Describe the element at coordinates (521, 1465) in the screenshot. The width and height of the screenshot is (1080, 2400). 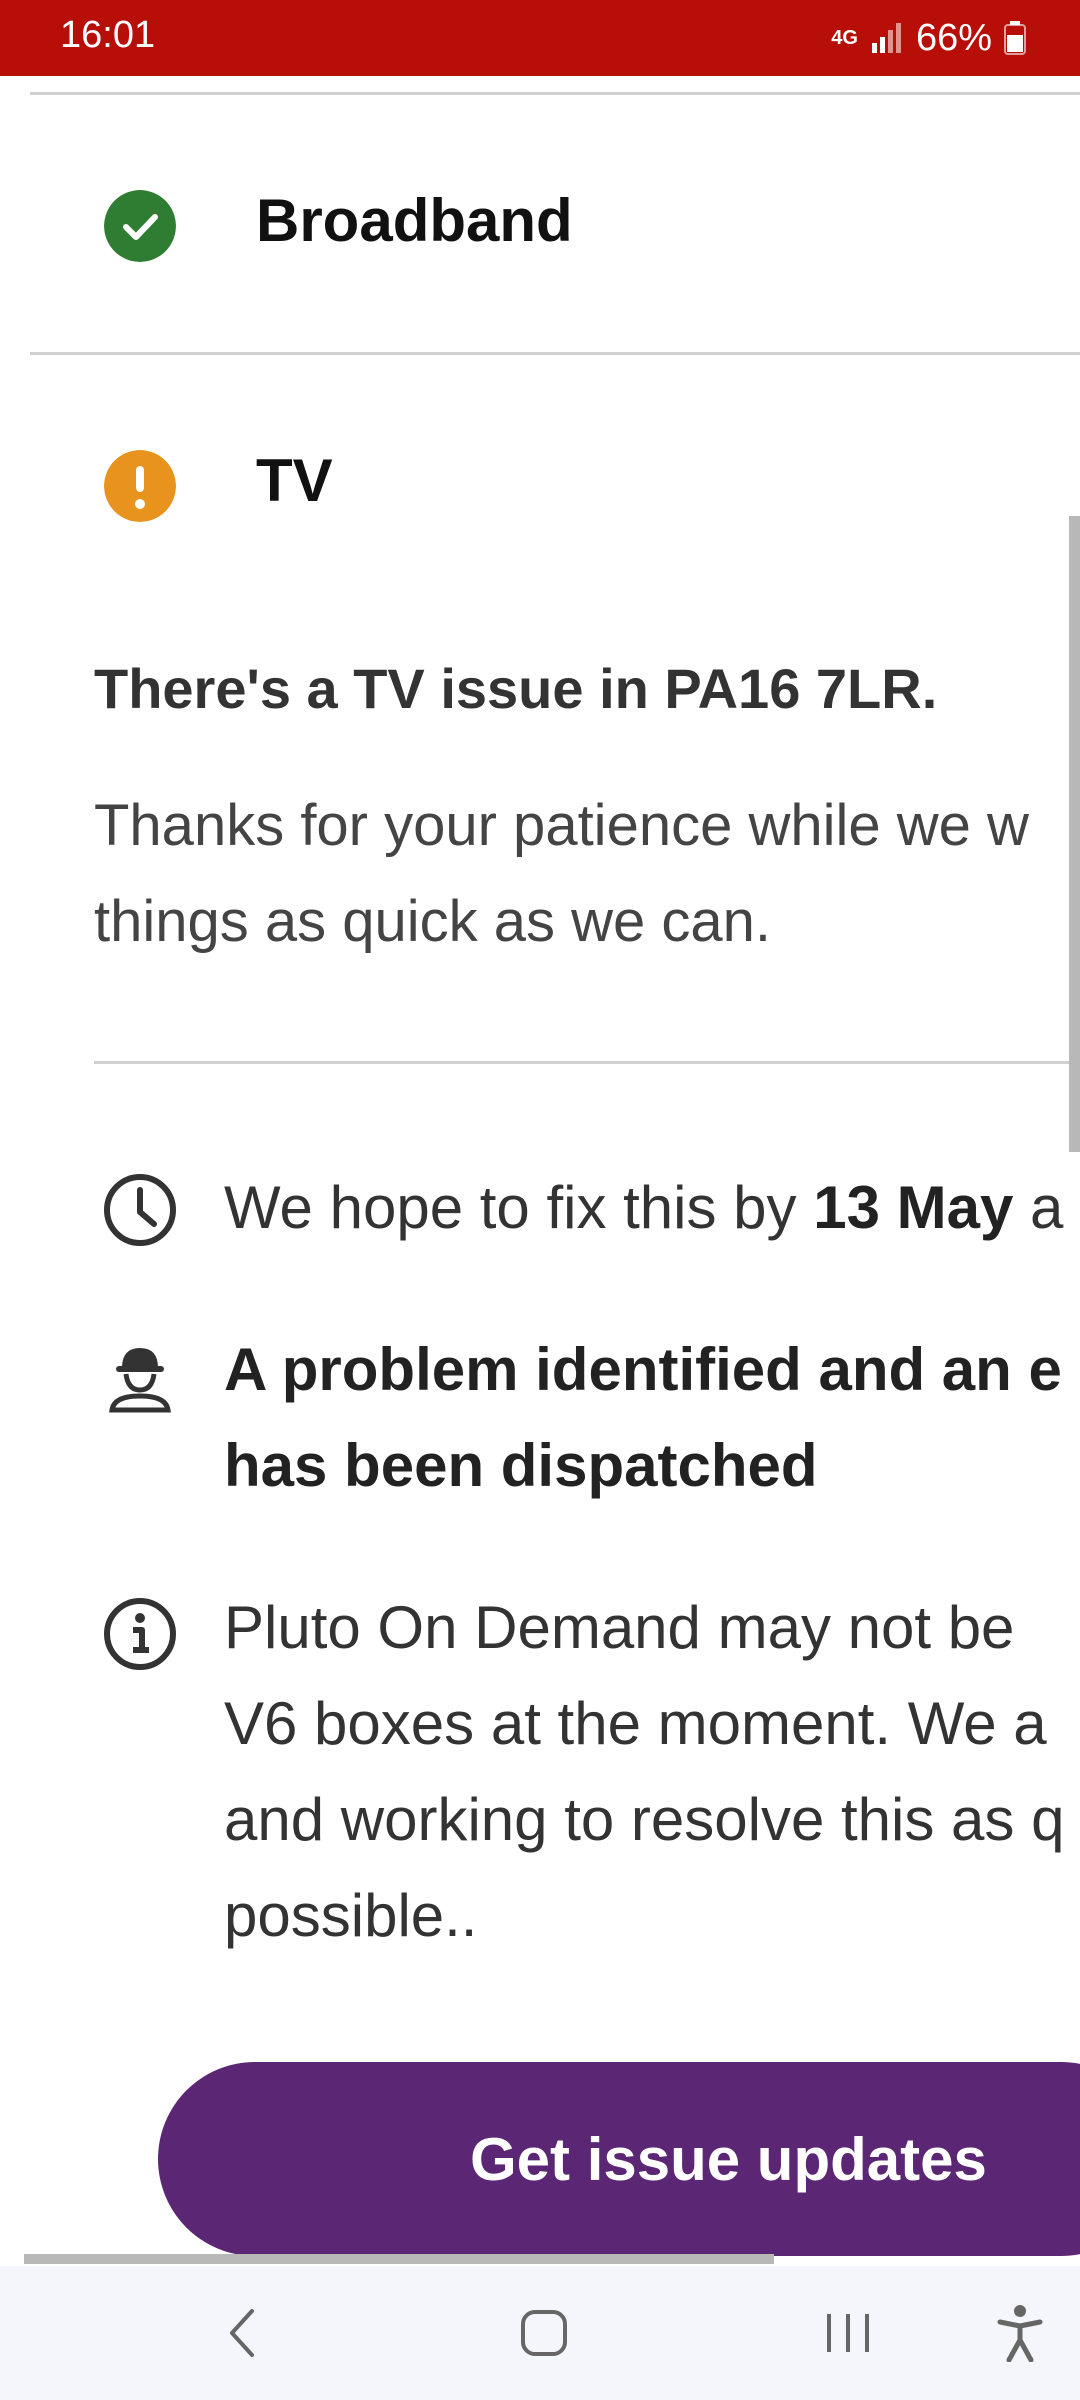
I see `engineer-line-2: has been dispatched` at that location.